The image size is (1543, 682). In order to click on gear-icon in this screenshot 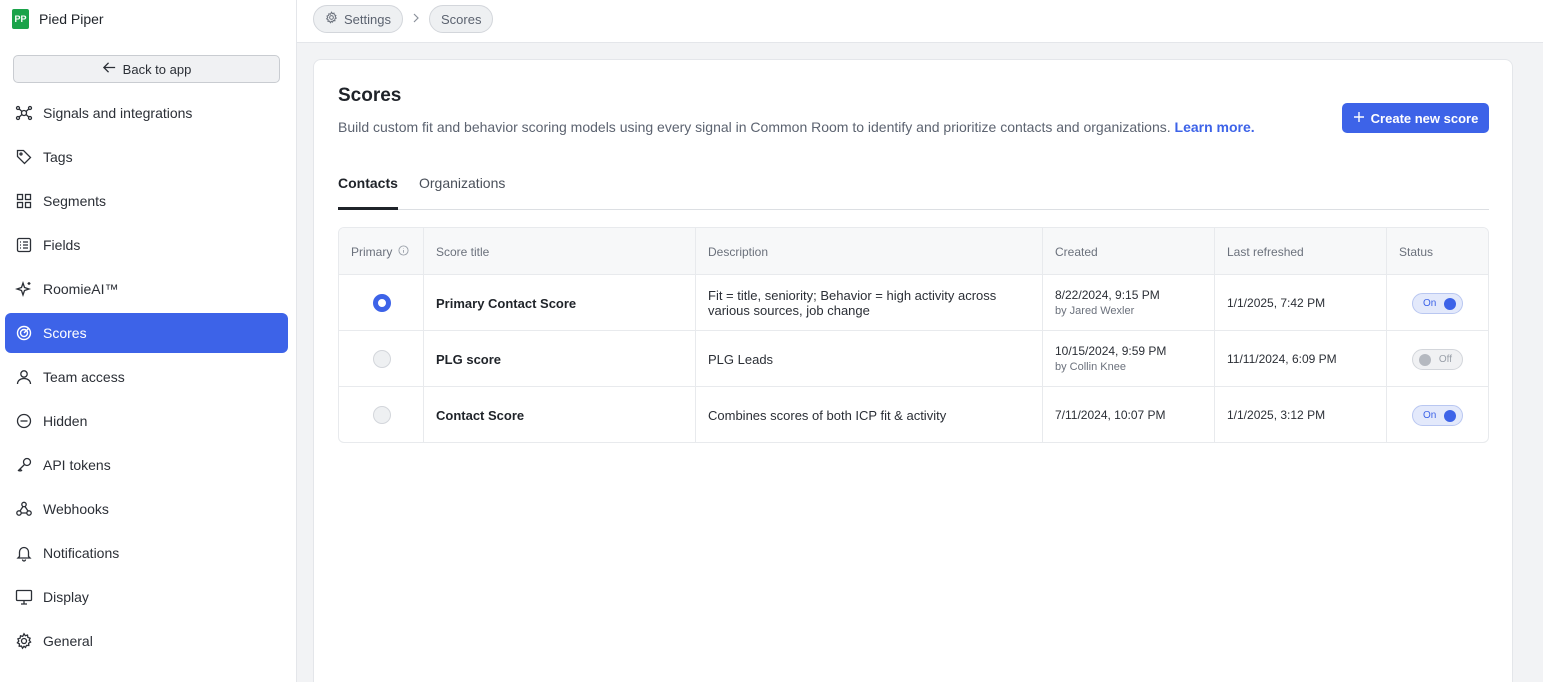, I will do `click(331, 19)`.